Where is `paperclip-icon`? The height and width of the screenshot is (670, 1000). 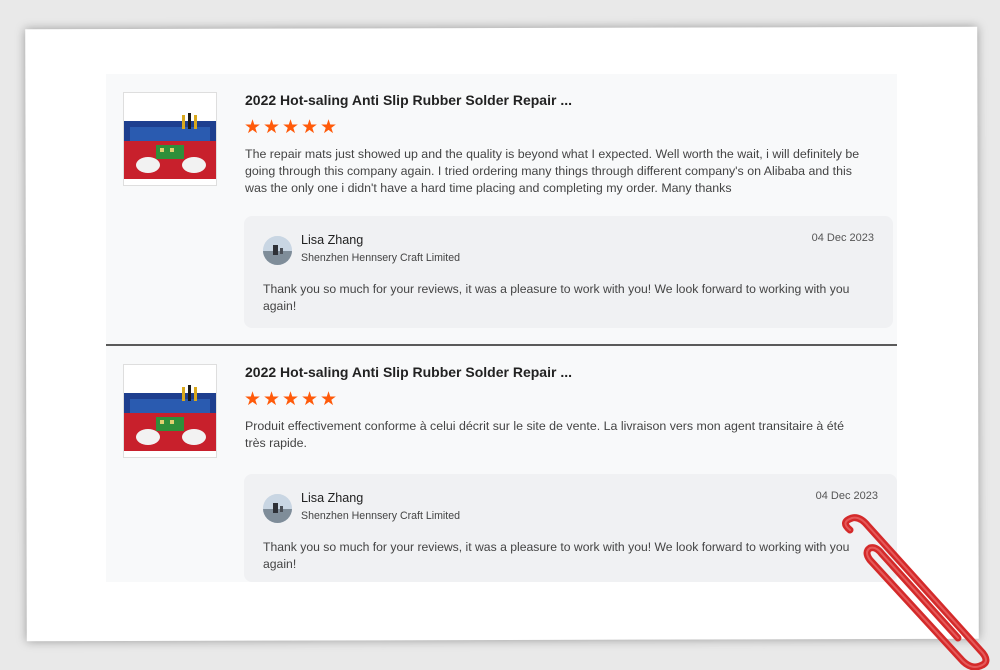
paperclip-icon is located at coordinates (916, 592).